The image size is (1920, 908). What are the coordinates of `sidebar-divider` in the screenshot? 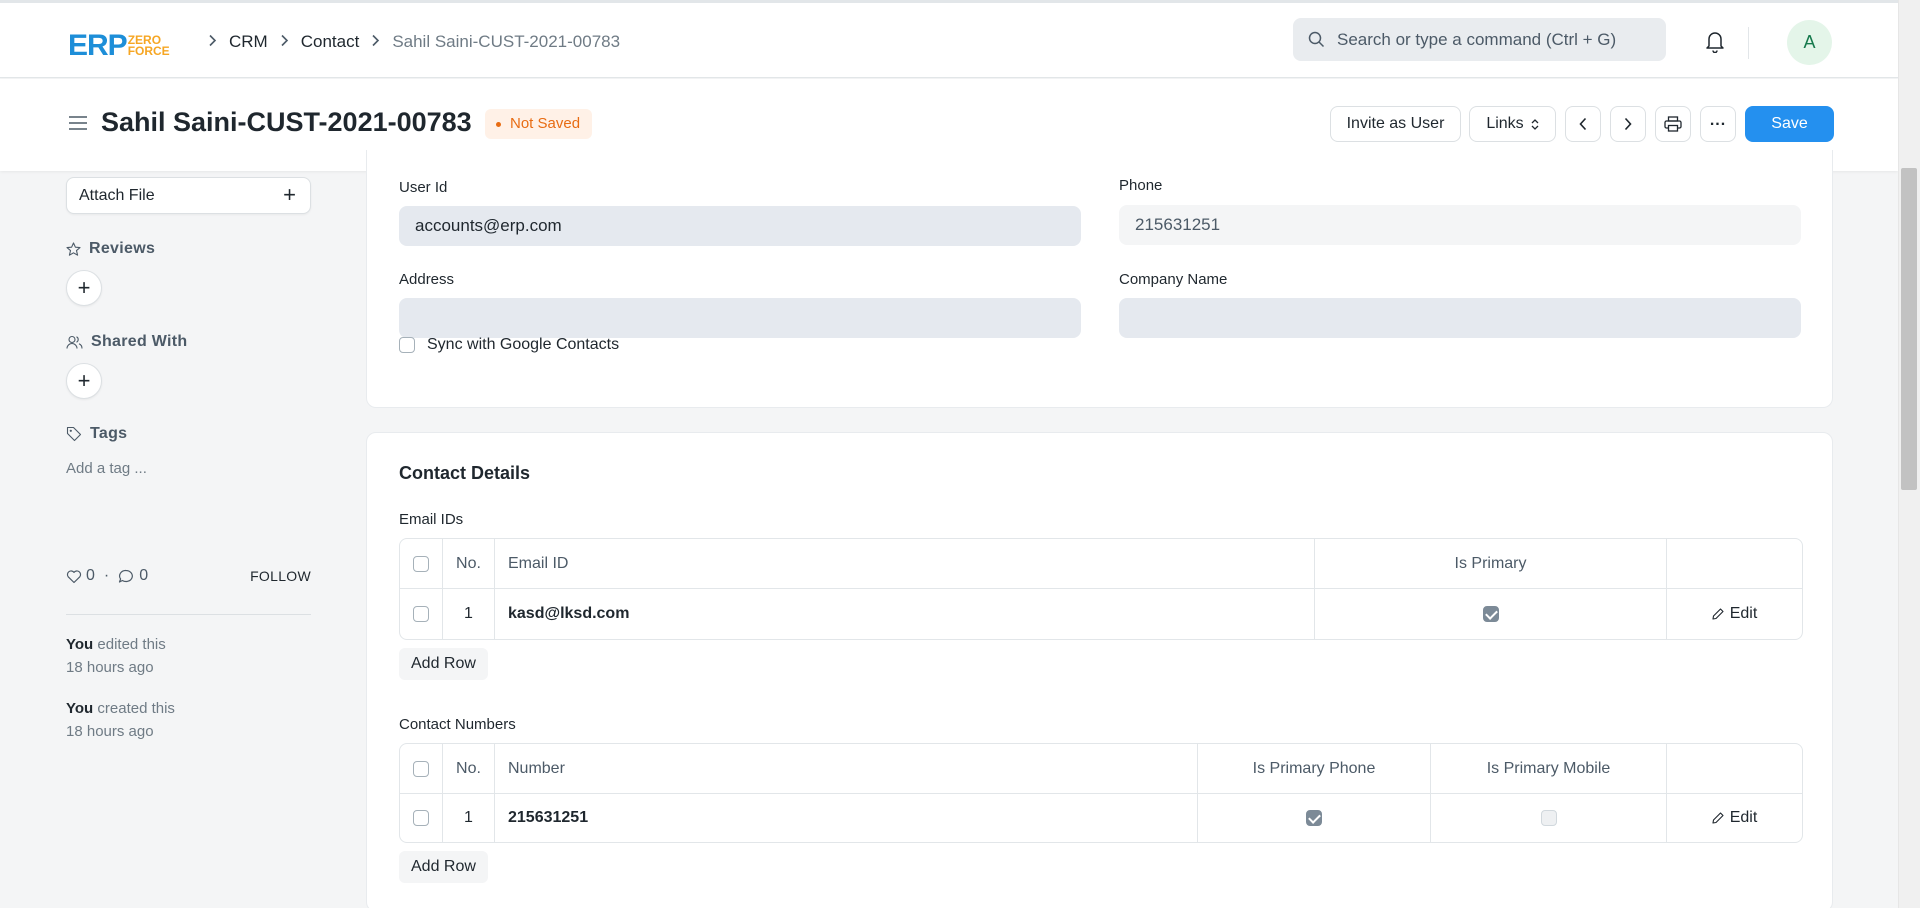 It's located at (188, 614).